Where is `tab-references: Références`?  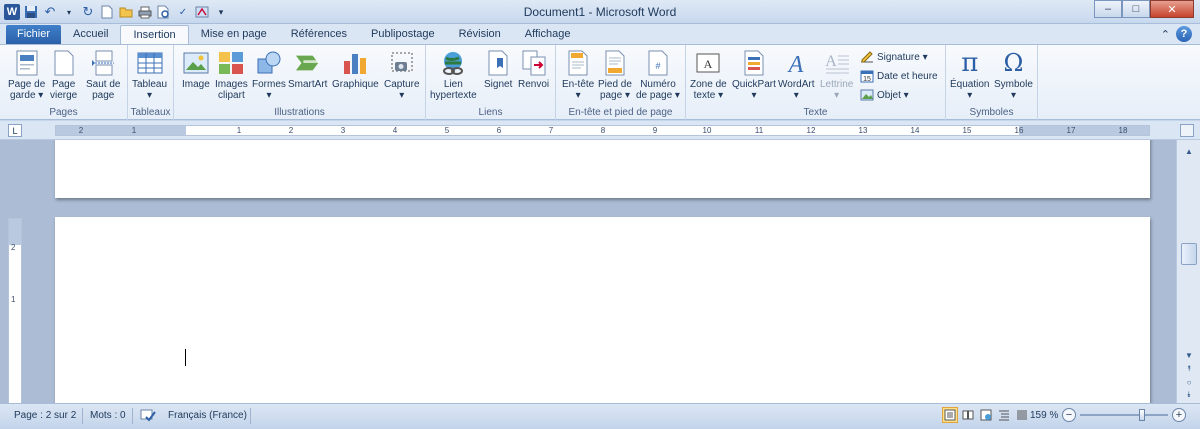 tab-references: Références is located at coordinates (319, 35).